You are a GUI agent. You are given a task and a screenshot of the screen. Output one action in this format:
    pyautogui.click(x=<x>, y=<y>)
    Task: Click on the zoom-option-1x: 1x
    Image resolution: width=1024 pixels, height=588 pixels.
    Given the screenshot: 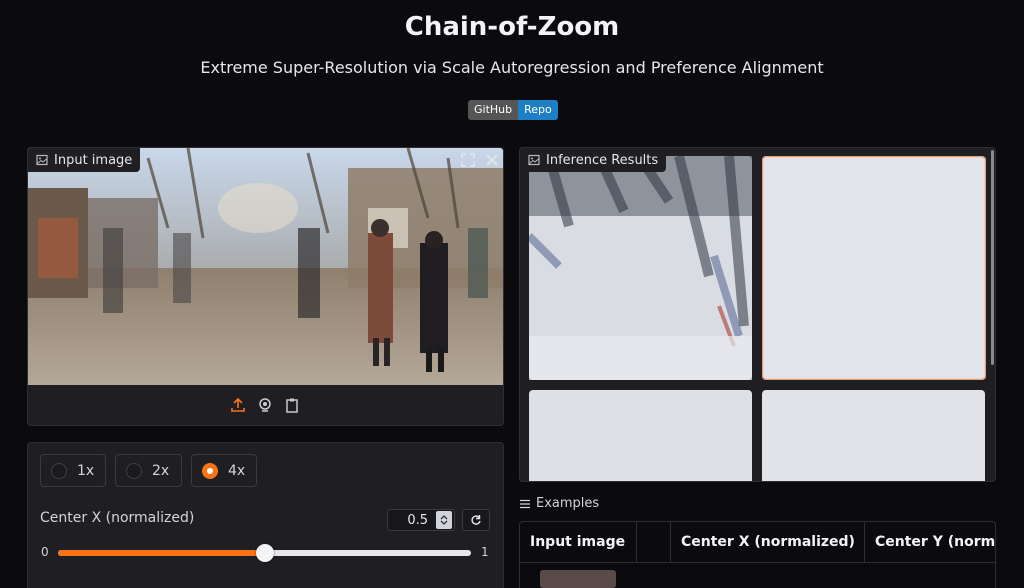 What is the action you would take?
    pyautogui.click(x=73, y=470)
    